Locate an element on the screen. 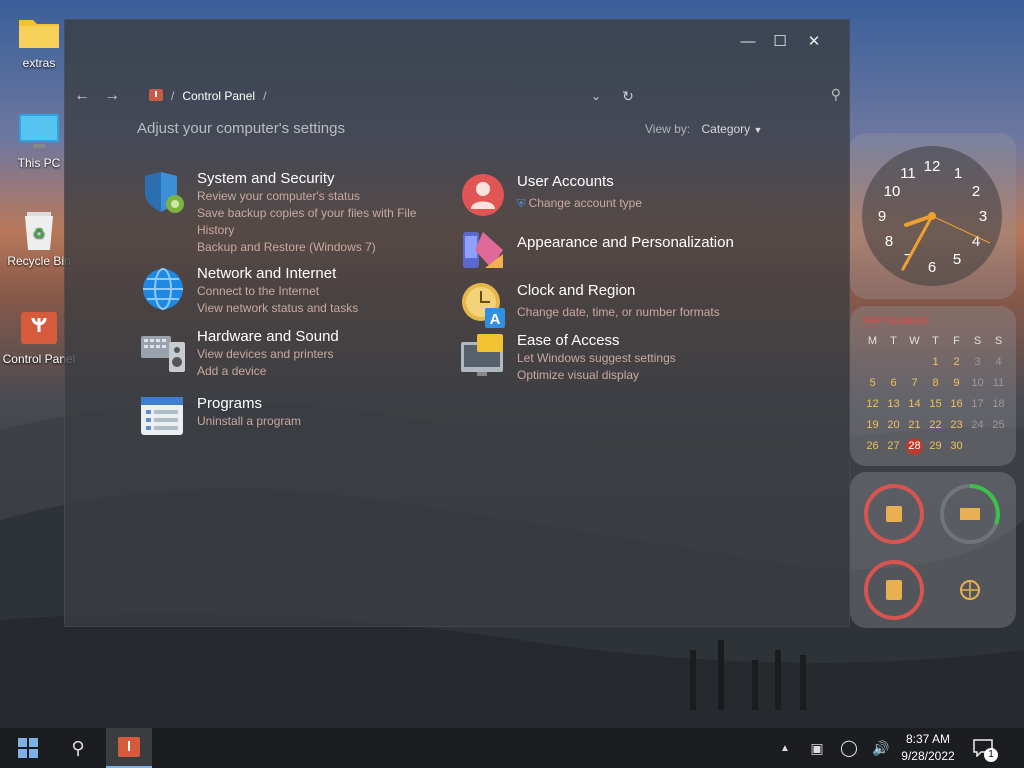 The height and width of the screenshot is (768, 1024). search-field is located at coordinates (738, 96).